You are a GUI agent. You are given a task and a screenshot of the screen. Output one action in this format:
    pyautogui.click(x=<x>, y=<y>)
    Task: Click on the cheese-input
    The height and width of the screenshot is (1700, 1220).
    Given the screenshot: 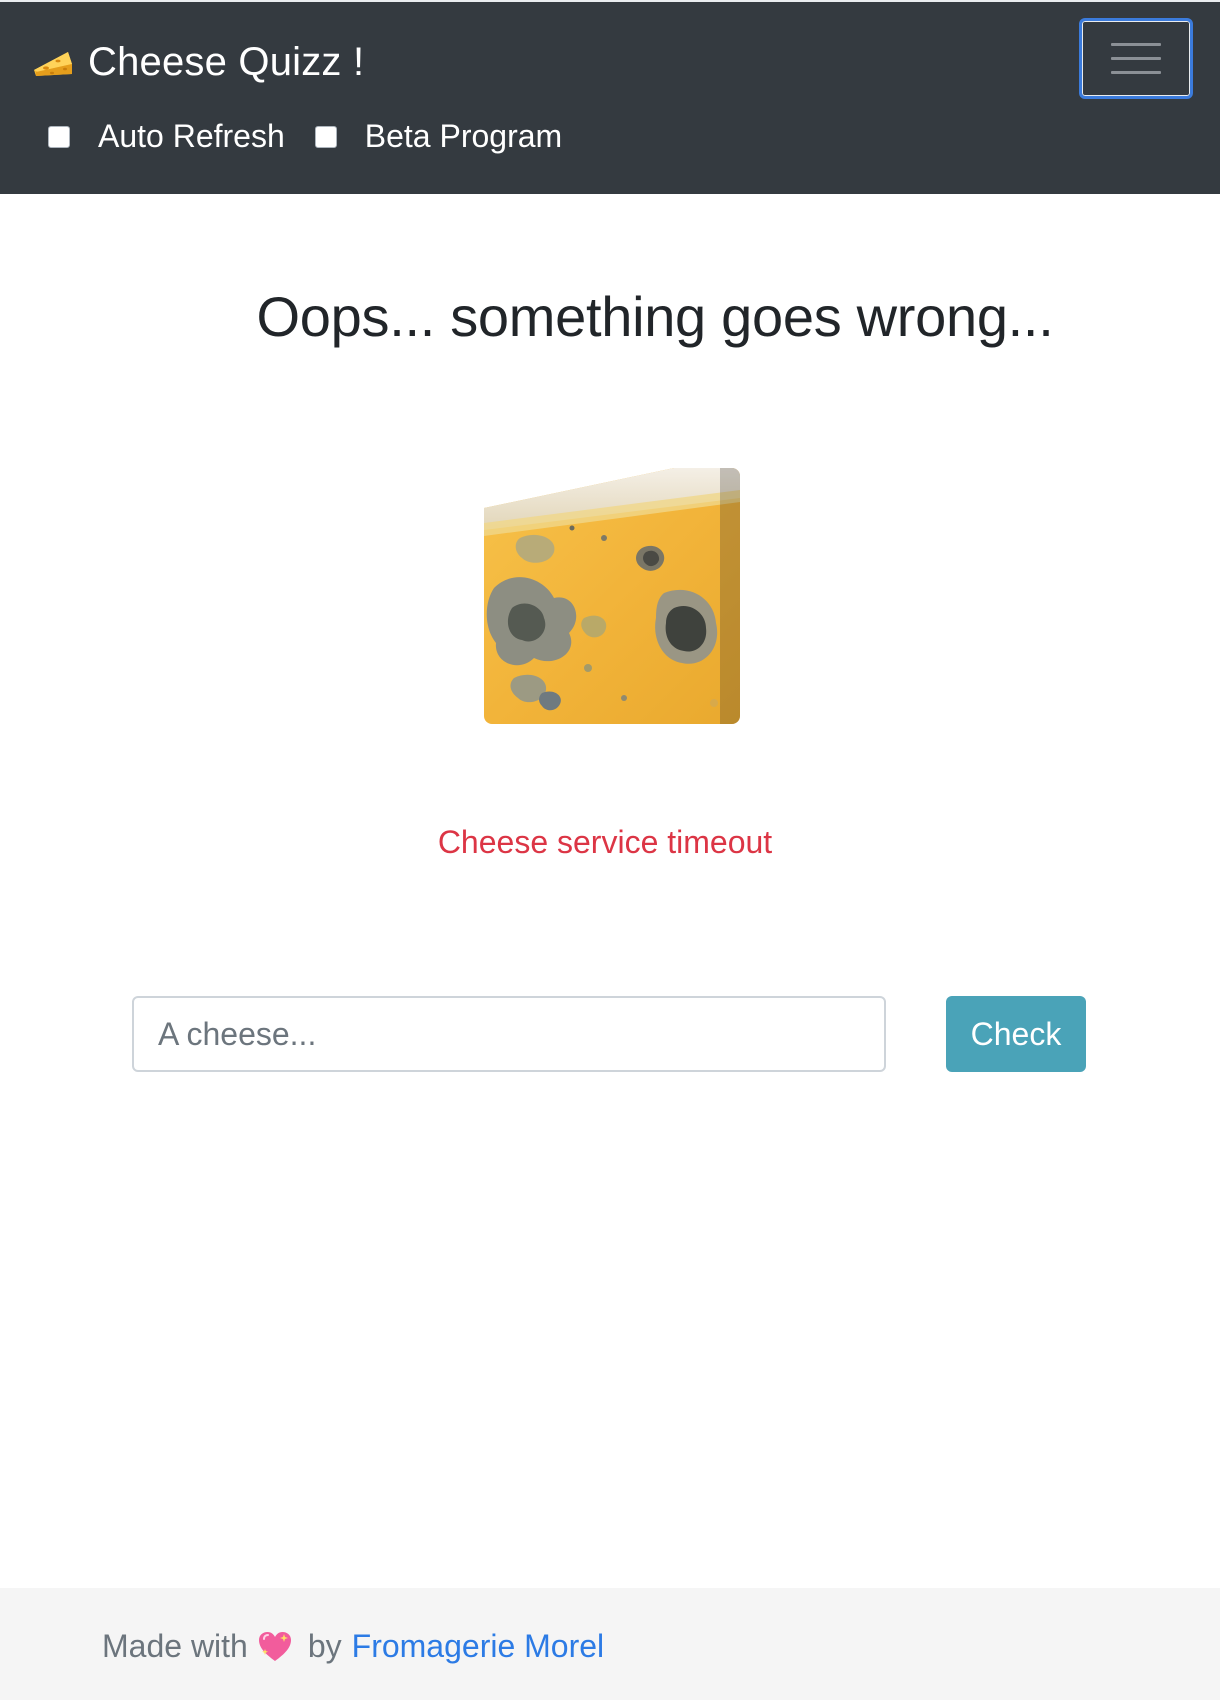 What is the action you would take?
    pyautogui.click(x=509, y=1034)
    